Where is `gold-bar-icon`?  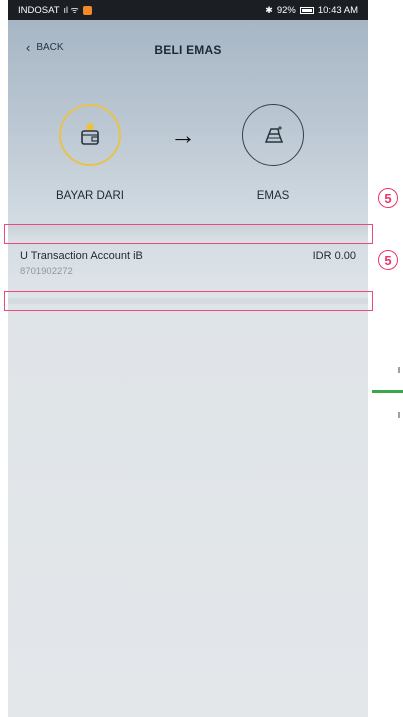
gold-bar-icon is located at coordinates (274, 134).